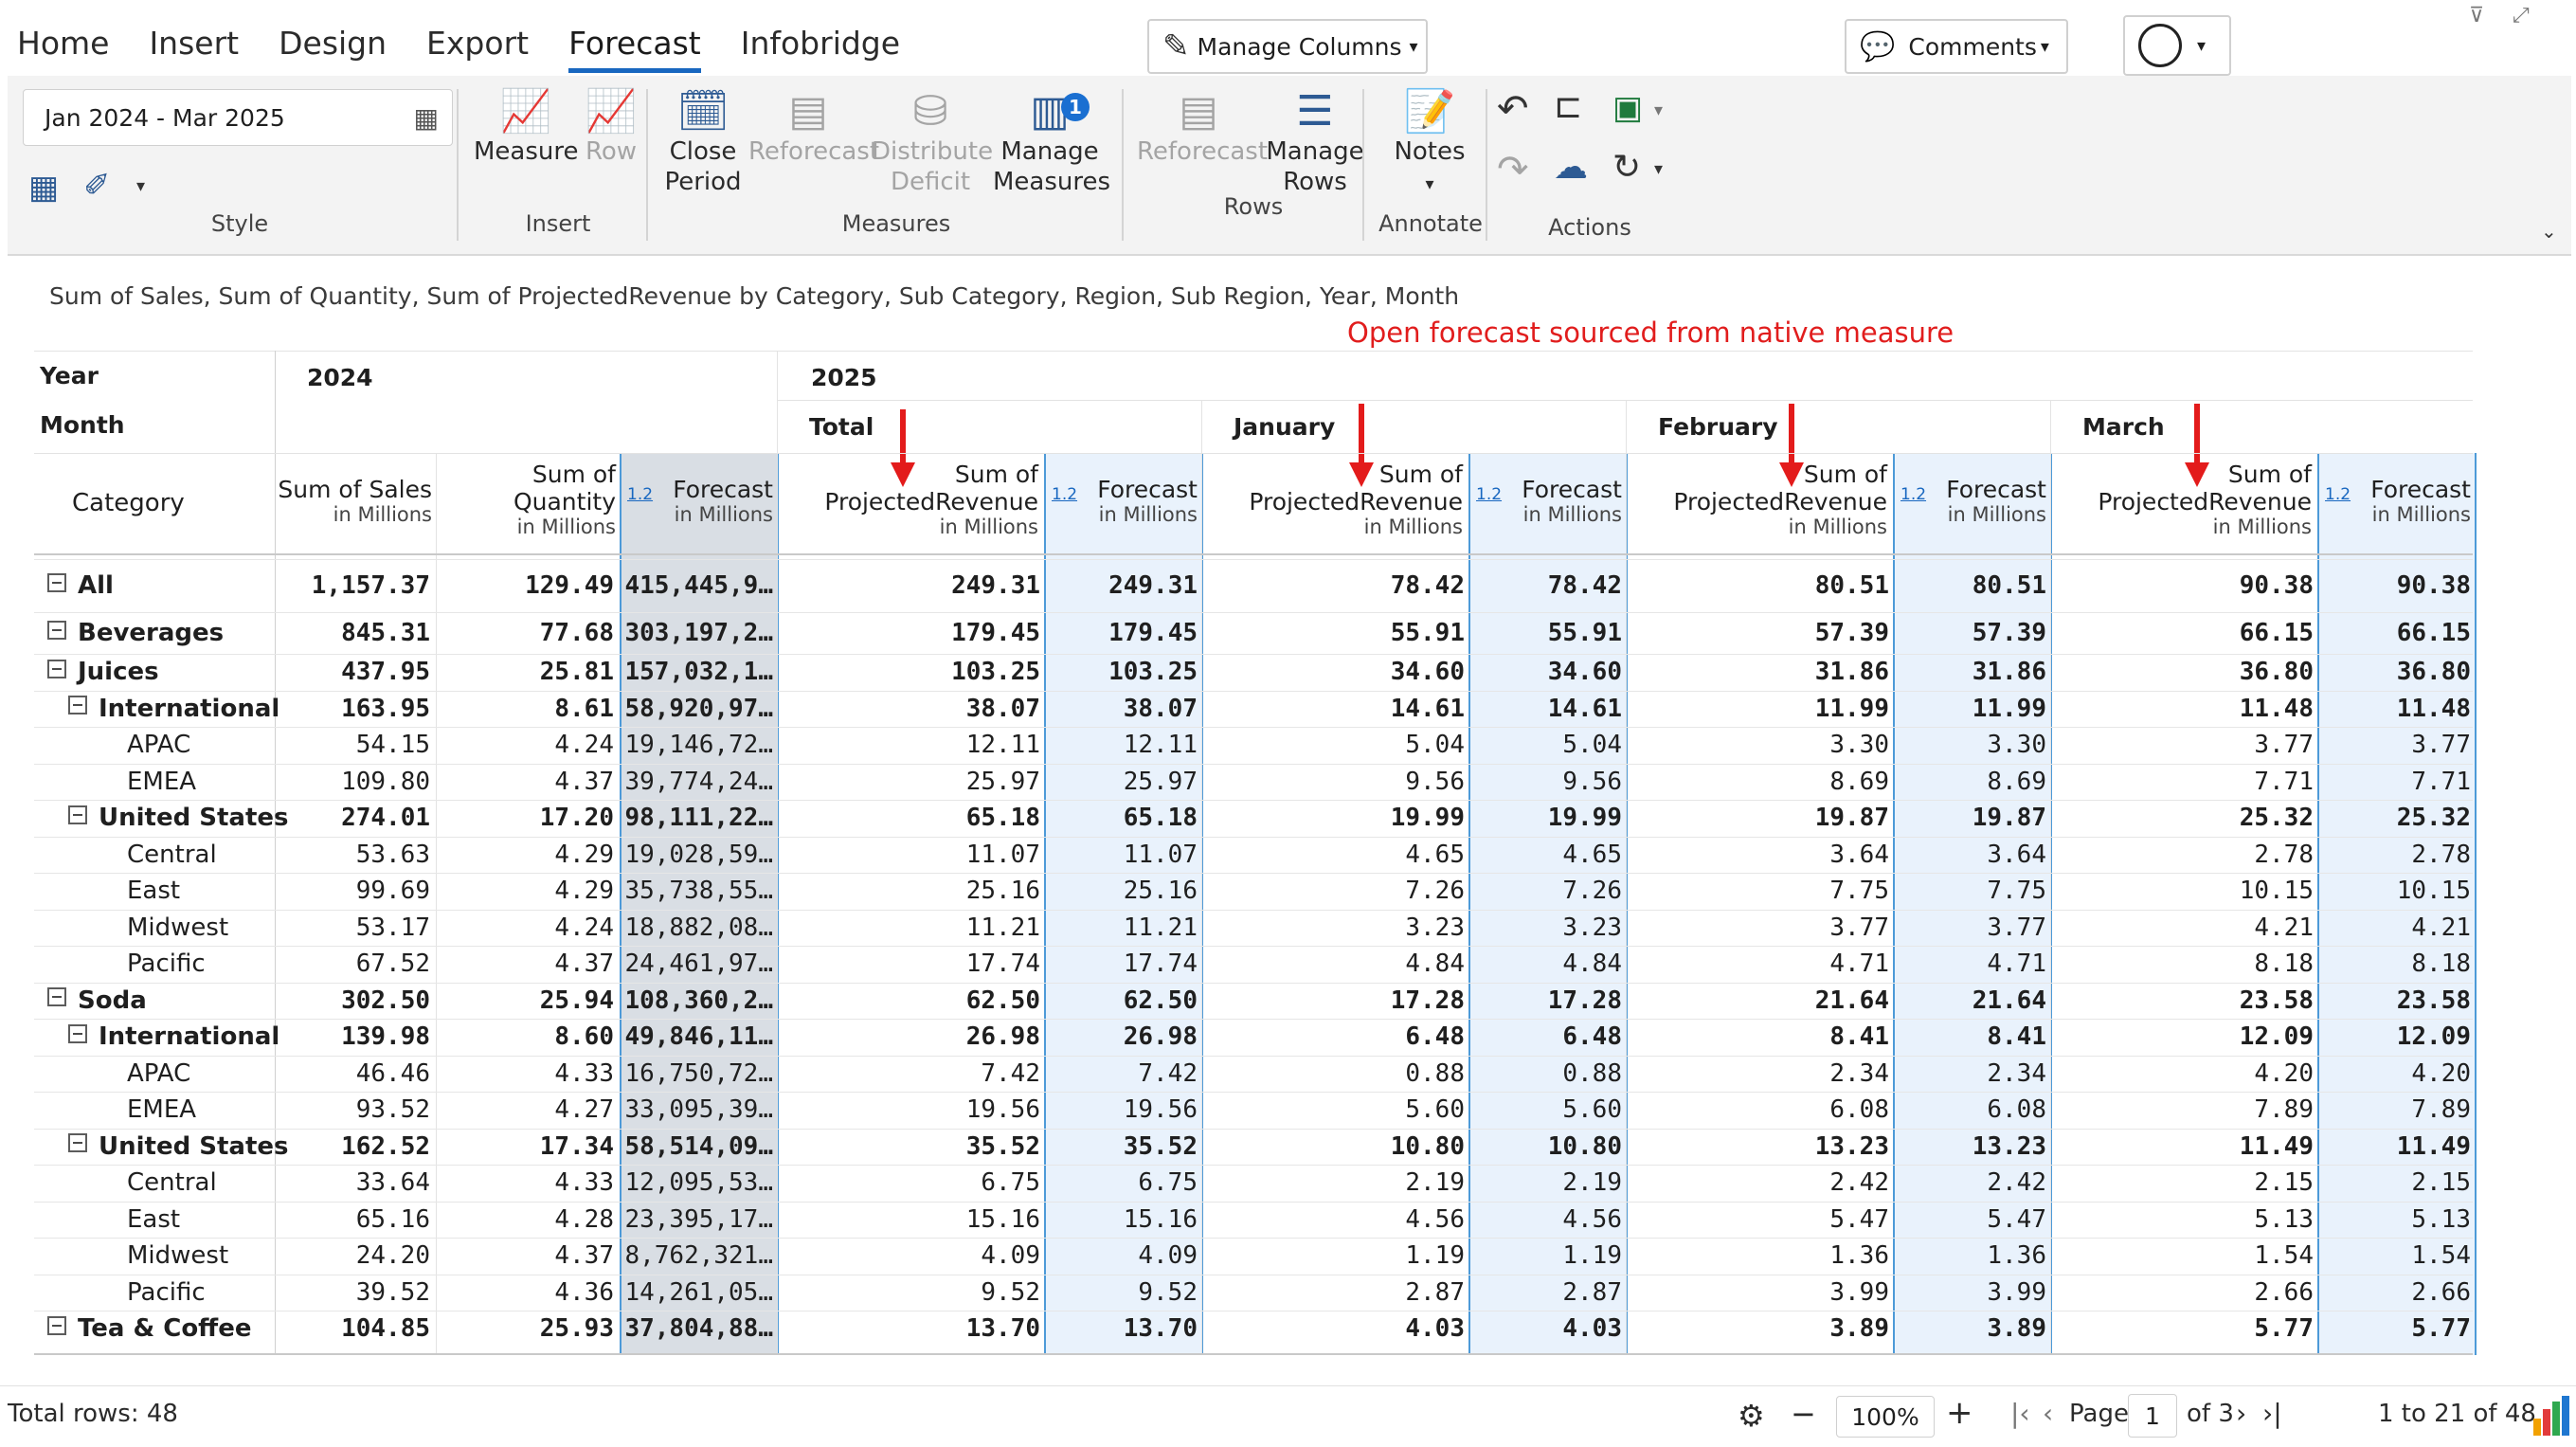 The width and height of the screenshot is (2576, 1447). What do you see at coordinates (538, 1292) in the screenshot?
I see `cell-value: 4.36` at bounding box center [538, 1292].